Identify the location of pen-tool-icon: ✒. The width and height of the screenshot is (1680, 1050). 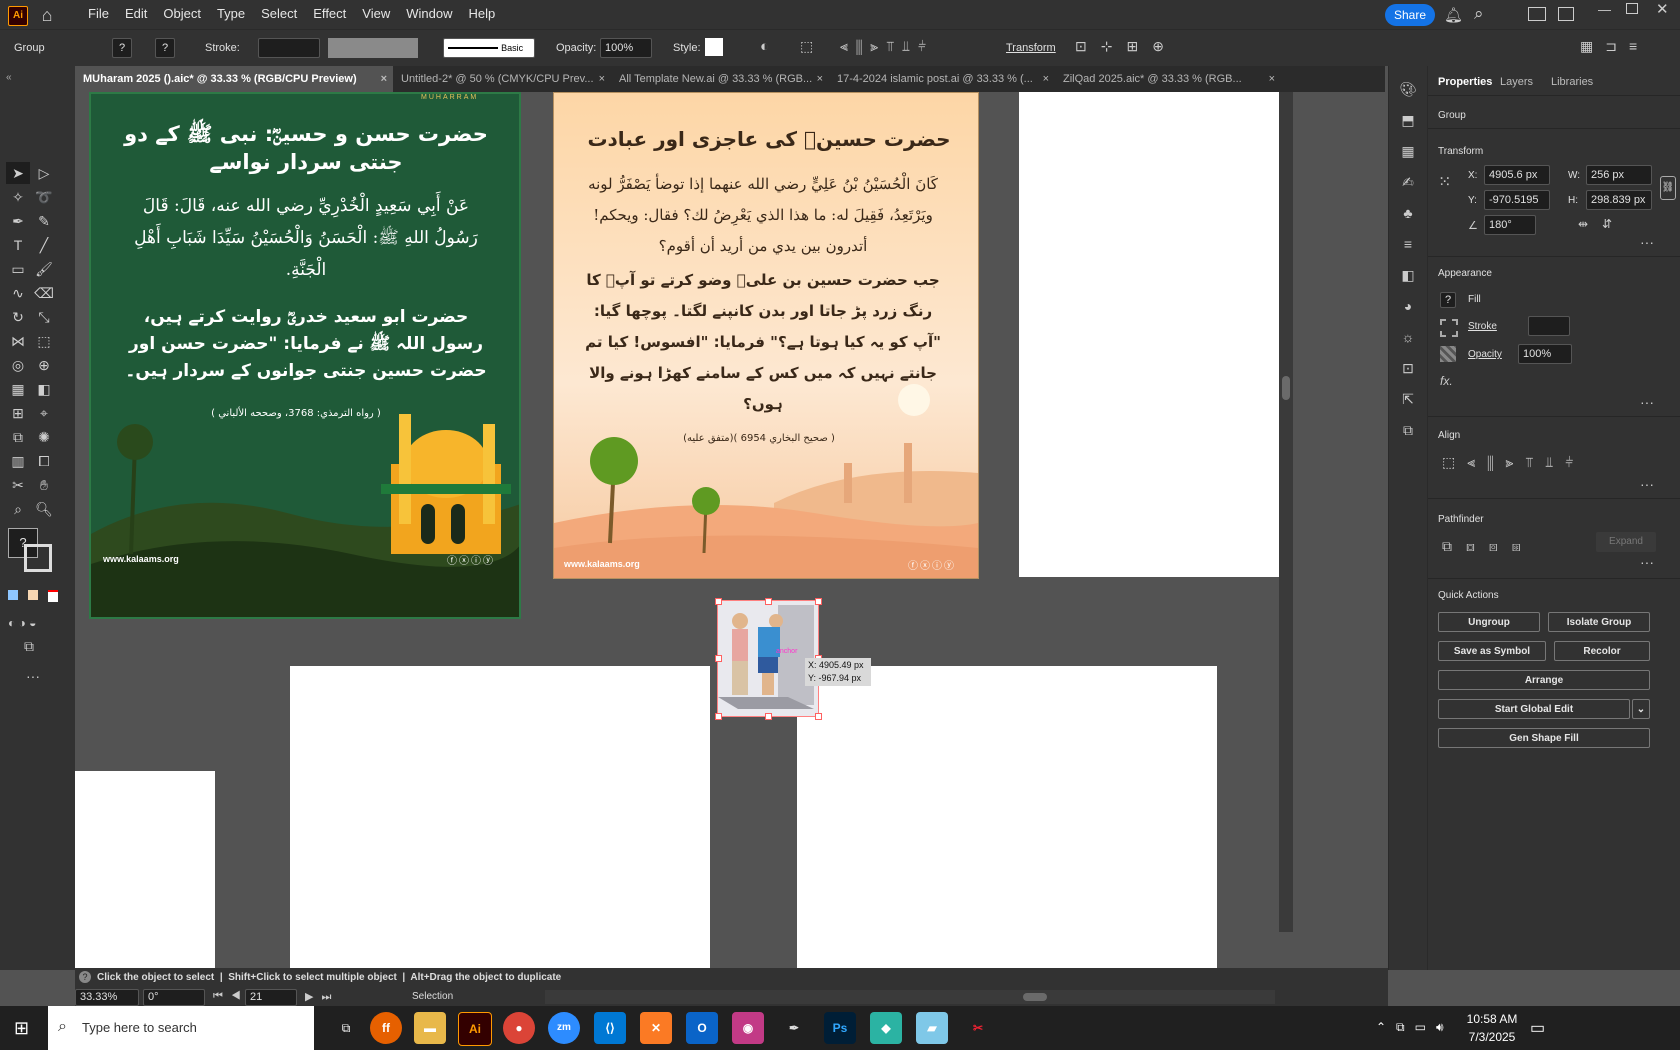
(18, 221).